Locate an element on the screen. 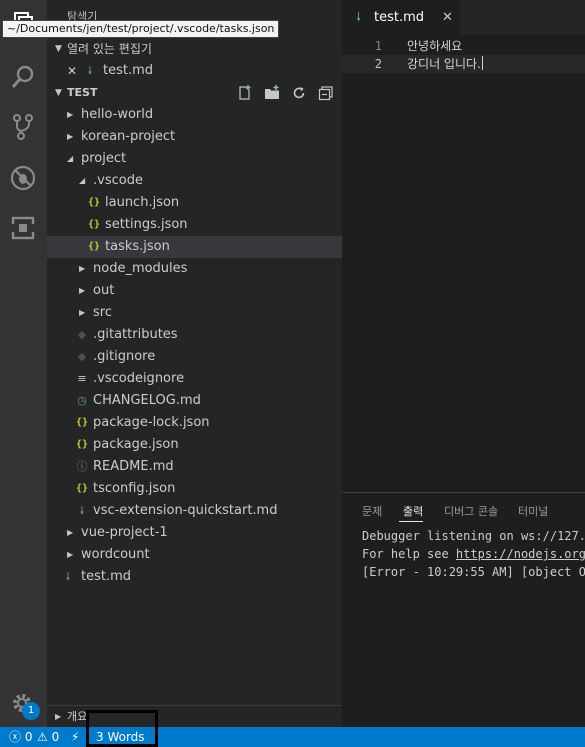 This screenshot has height=747, width=585. tree-item-project: ◢ project is located at coordinates (194, 159).